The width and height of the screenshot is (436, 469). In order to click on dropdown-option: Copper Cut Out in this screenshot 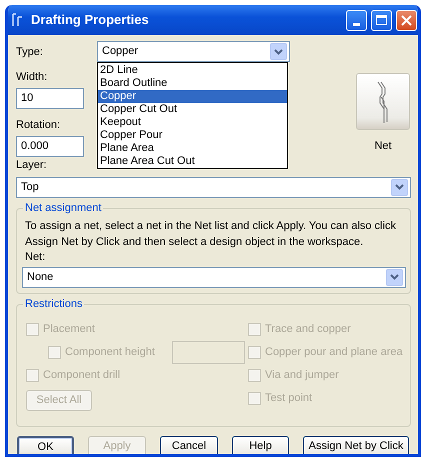, I will do `click(192, 109)`.